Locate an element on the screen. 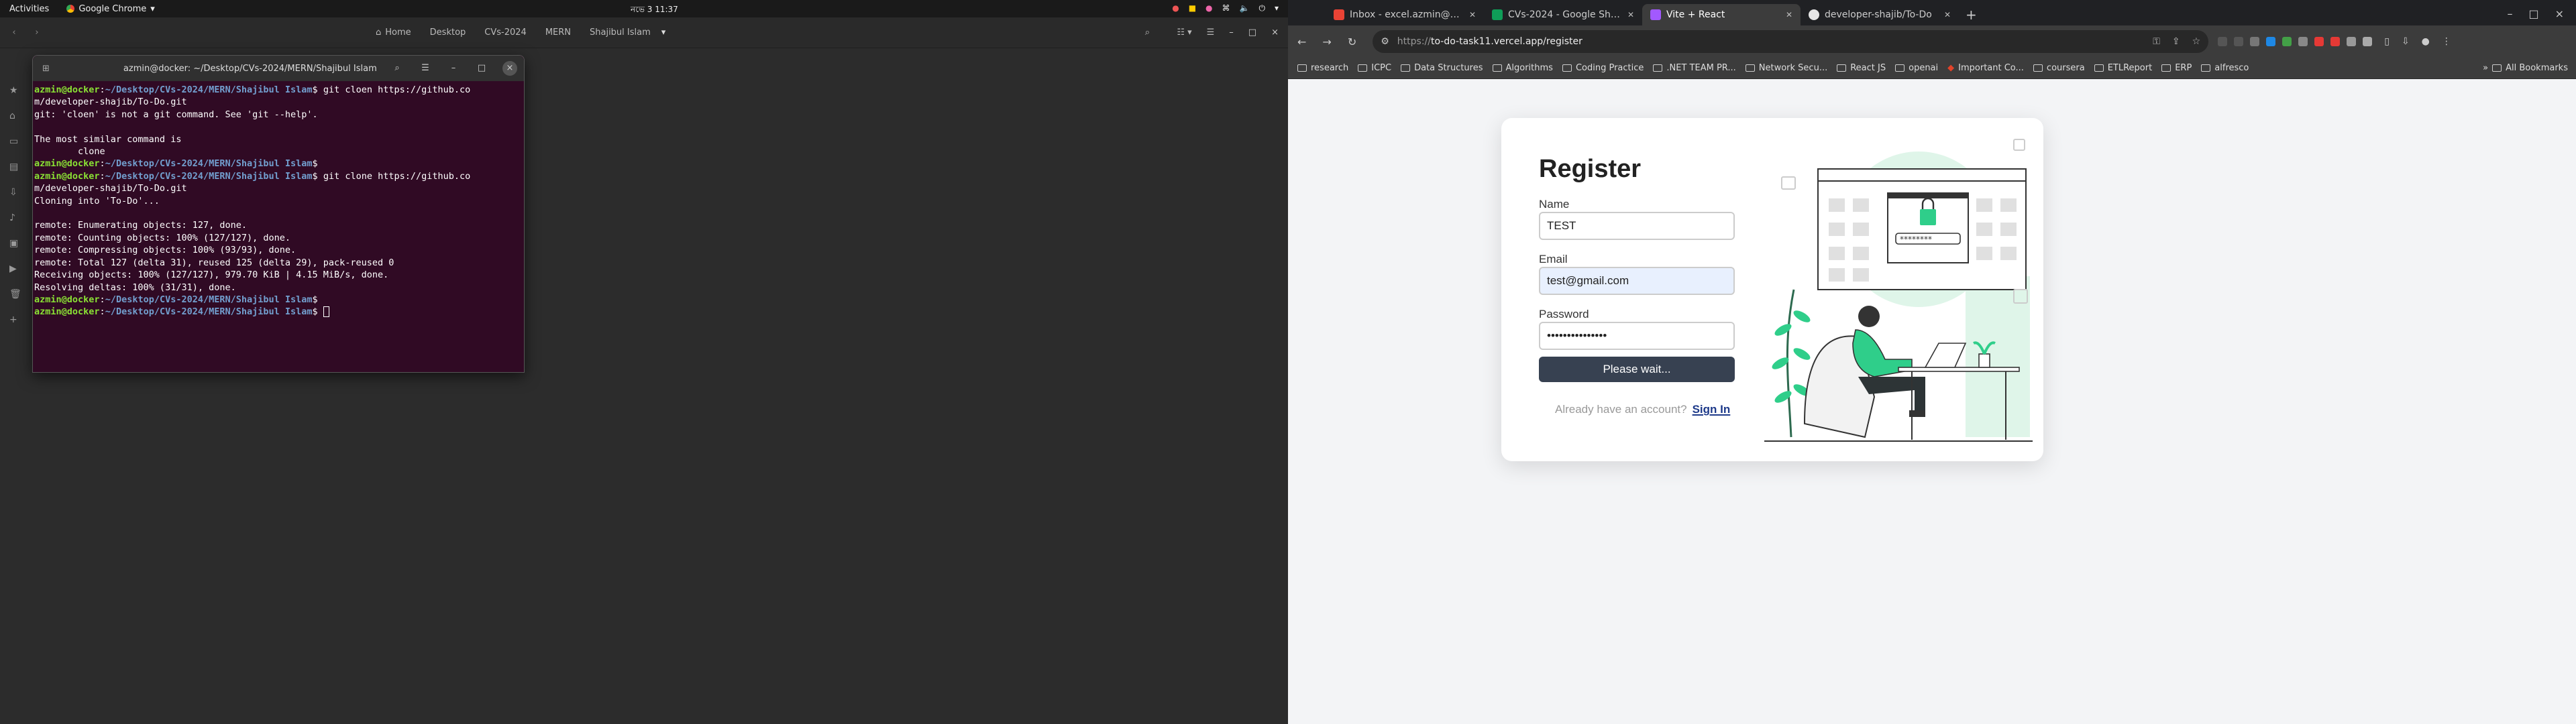  breadcrumb-home: ⌂ Home is located at coordinates (393, 32).